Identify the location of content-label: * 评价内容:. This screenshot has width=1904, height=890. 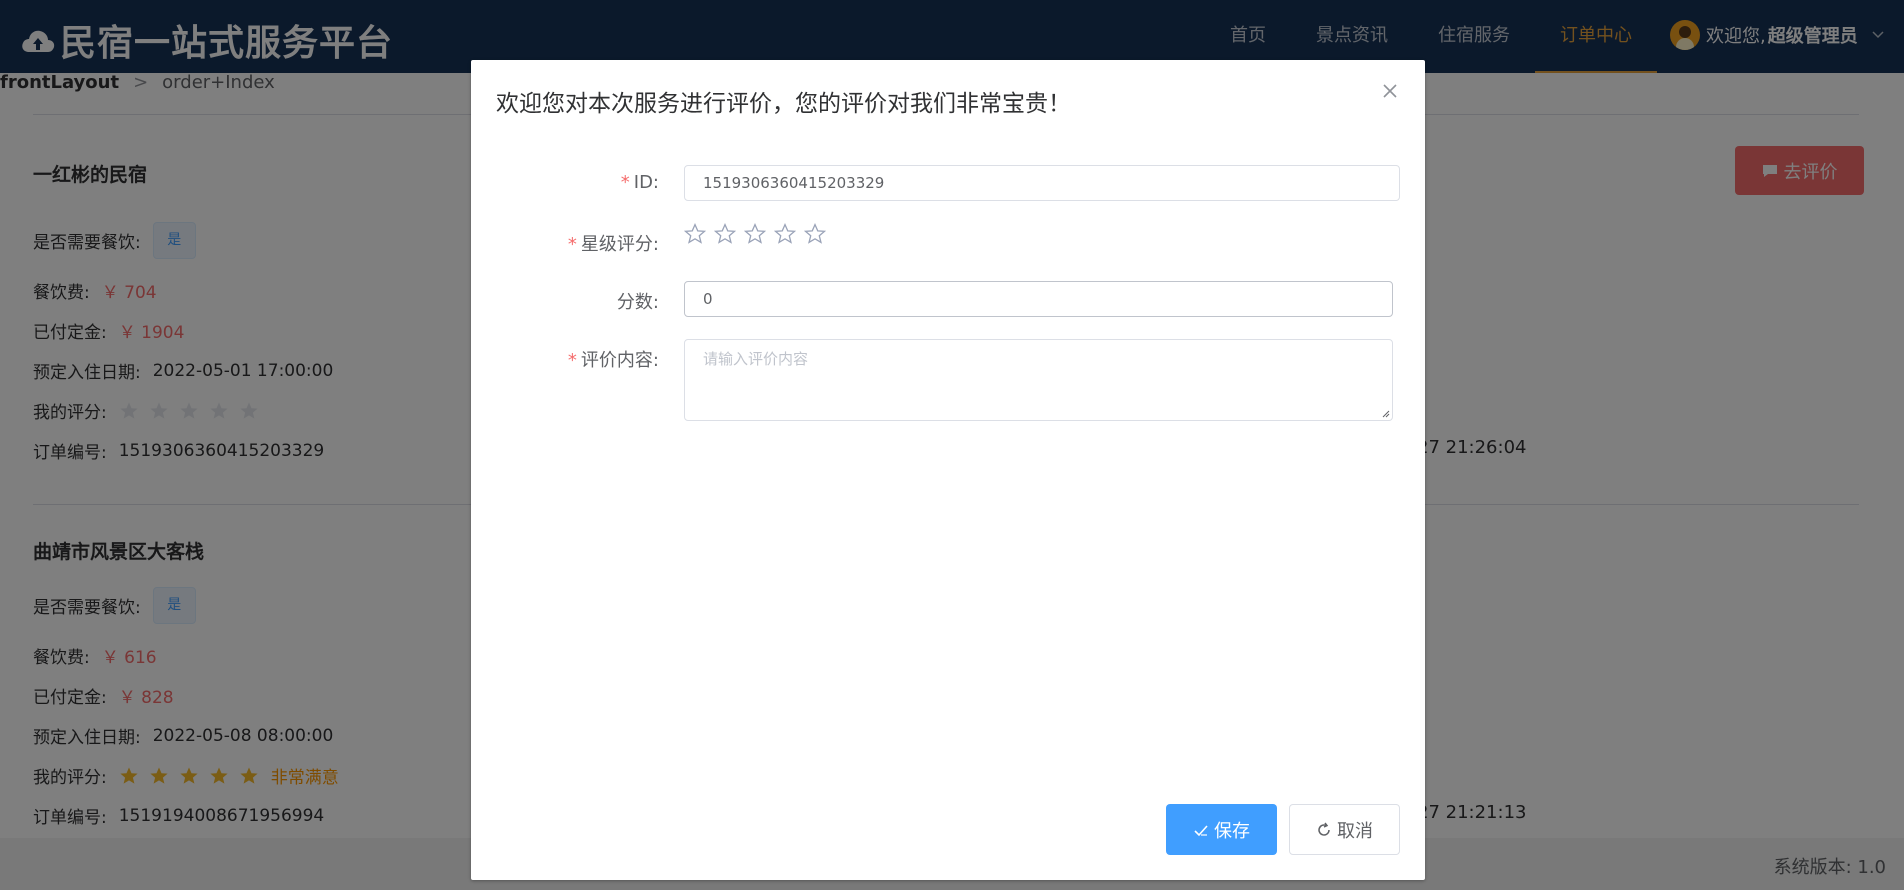
(613, 360).